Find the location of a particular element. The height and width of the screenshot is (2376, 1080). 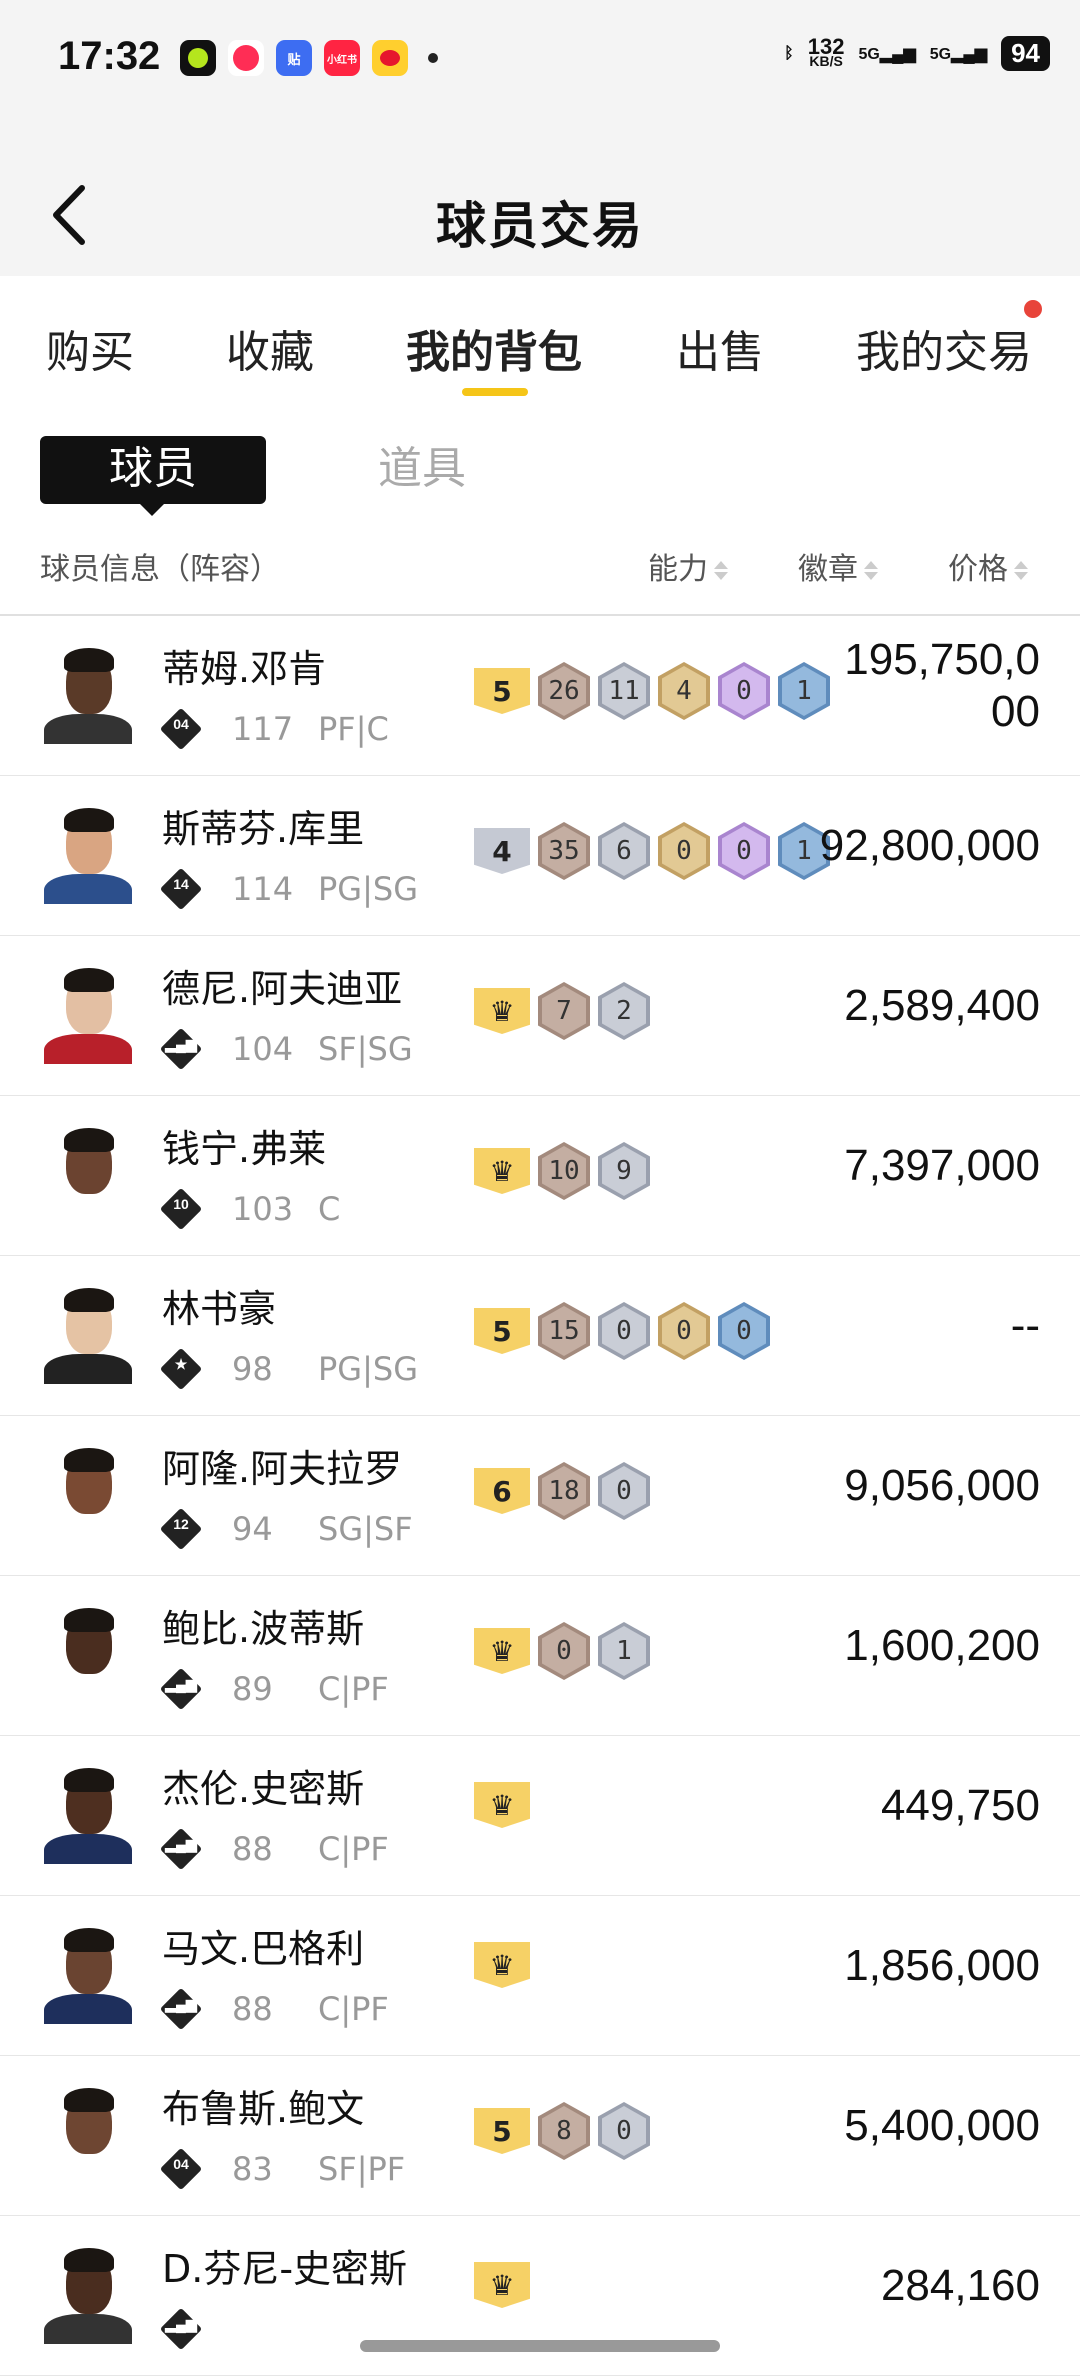

player-overall: 83 is located at coordinates (252, 2169).